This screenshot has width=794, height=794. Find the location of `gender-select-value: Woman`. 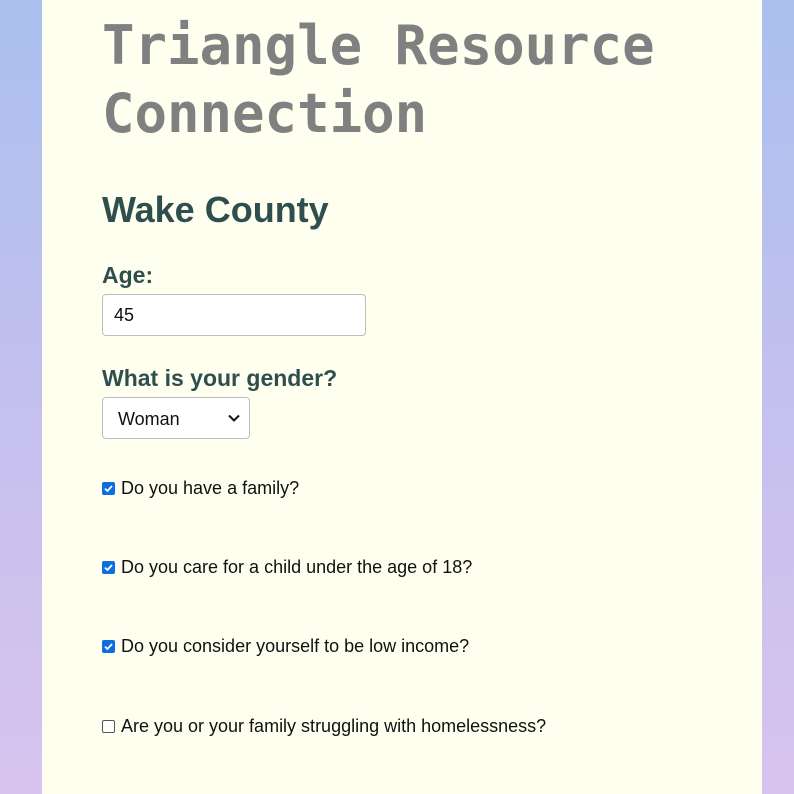

gender-select-value: Woman is located at coordinates (149, 419).